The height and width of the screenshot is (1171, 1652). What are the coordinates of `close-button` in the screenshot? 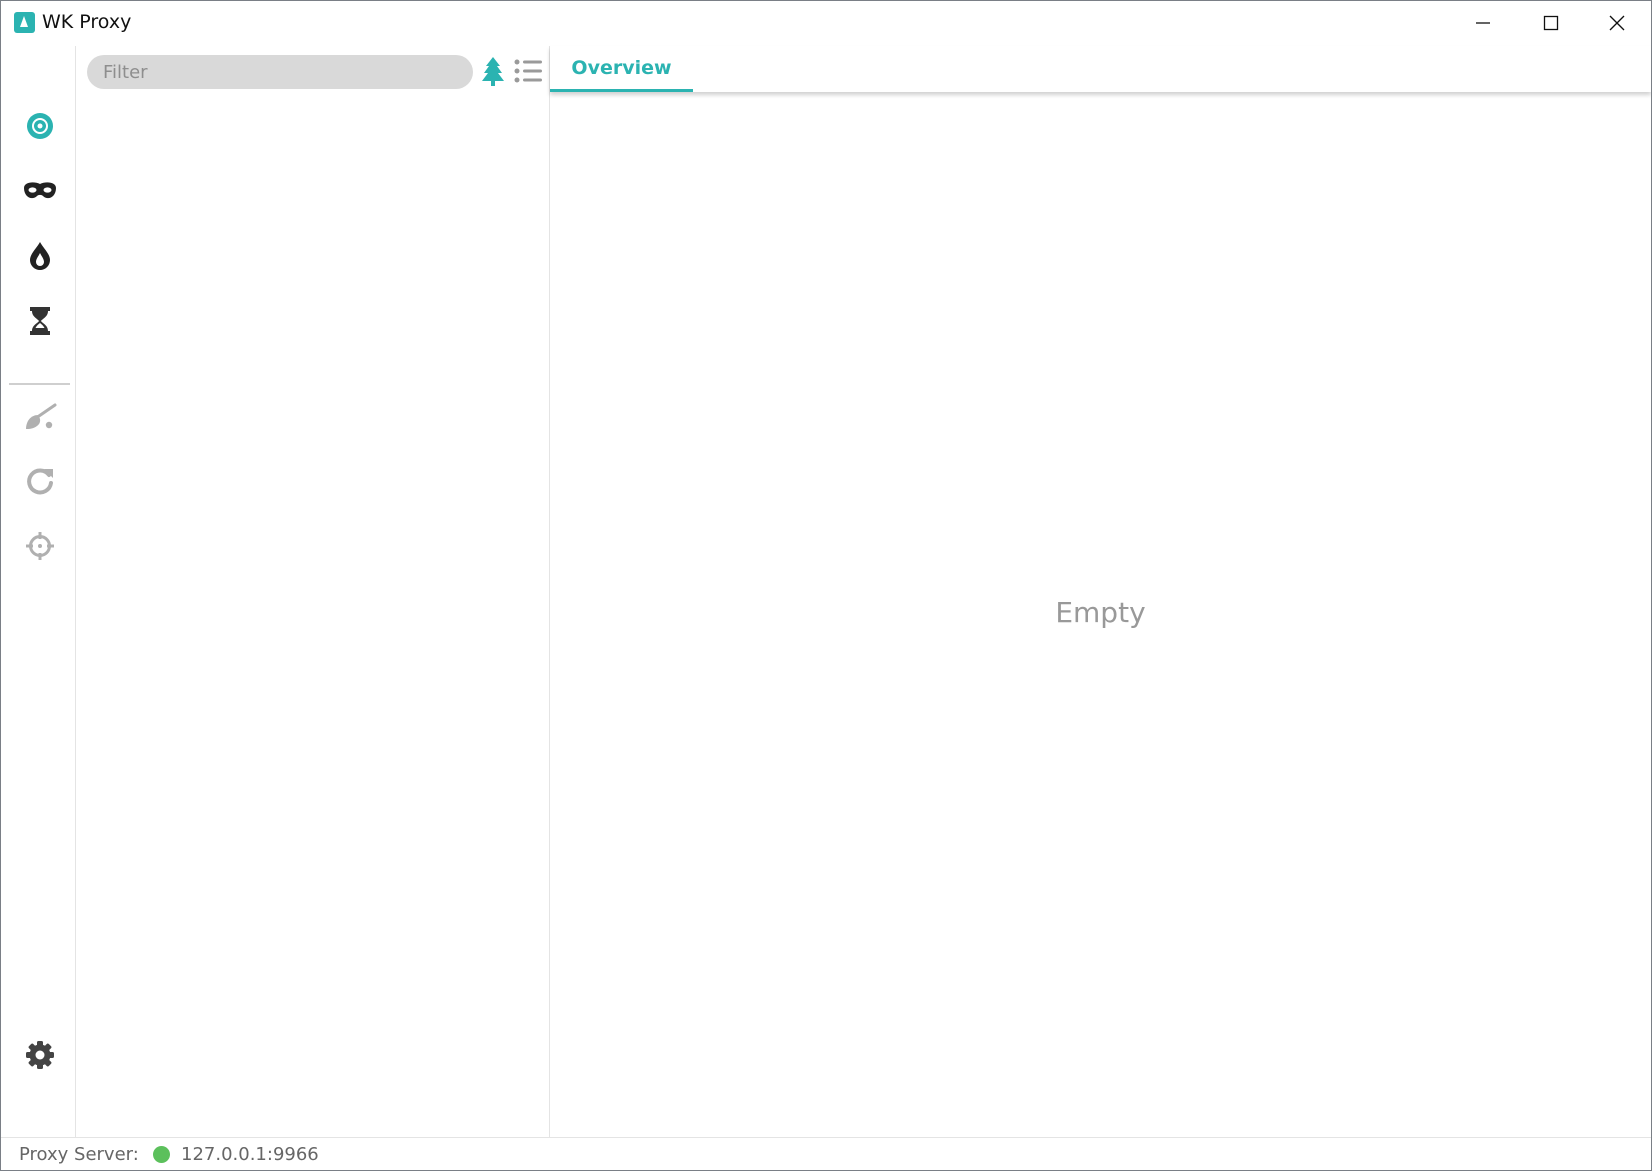 It's located at (1617, 23).